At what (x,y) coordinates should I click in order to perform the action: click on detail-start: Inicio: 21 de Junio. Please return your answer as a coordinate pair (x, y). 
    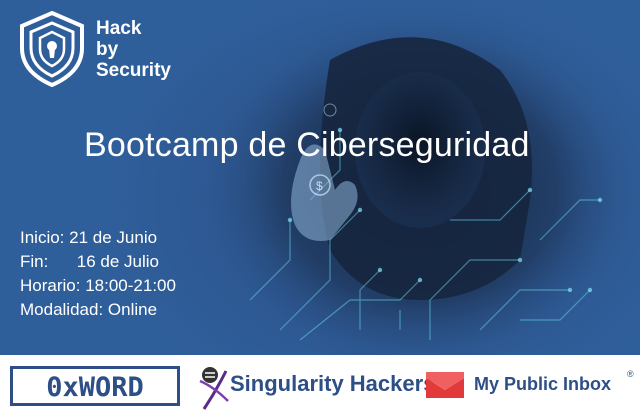
    Looking at the image, I should click on (98, 238).